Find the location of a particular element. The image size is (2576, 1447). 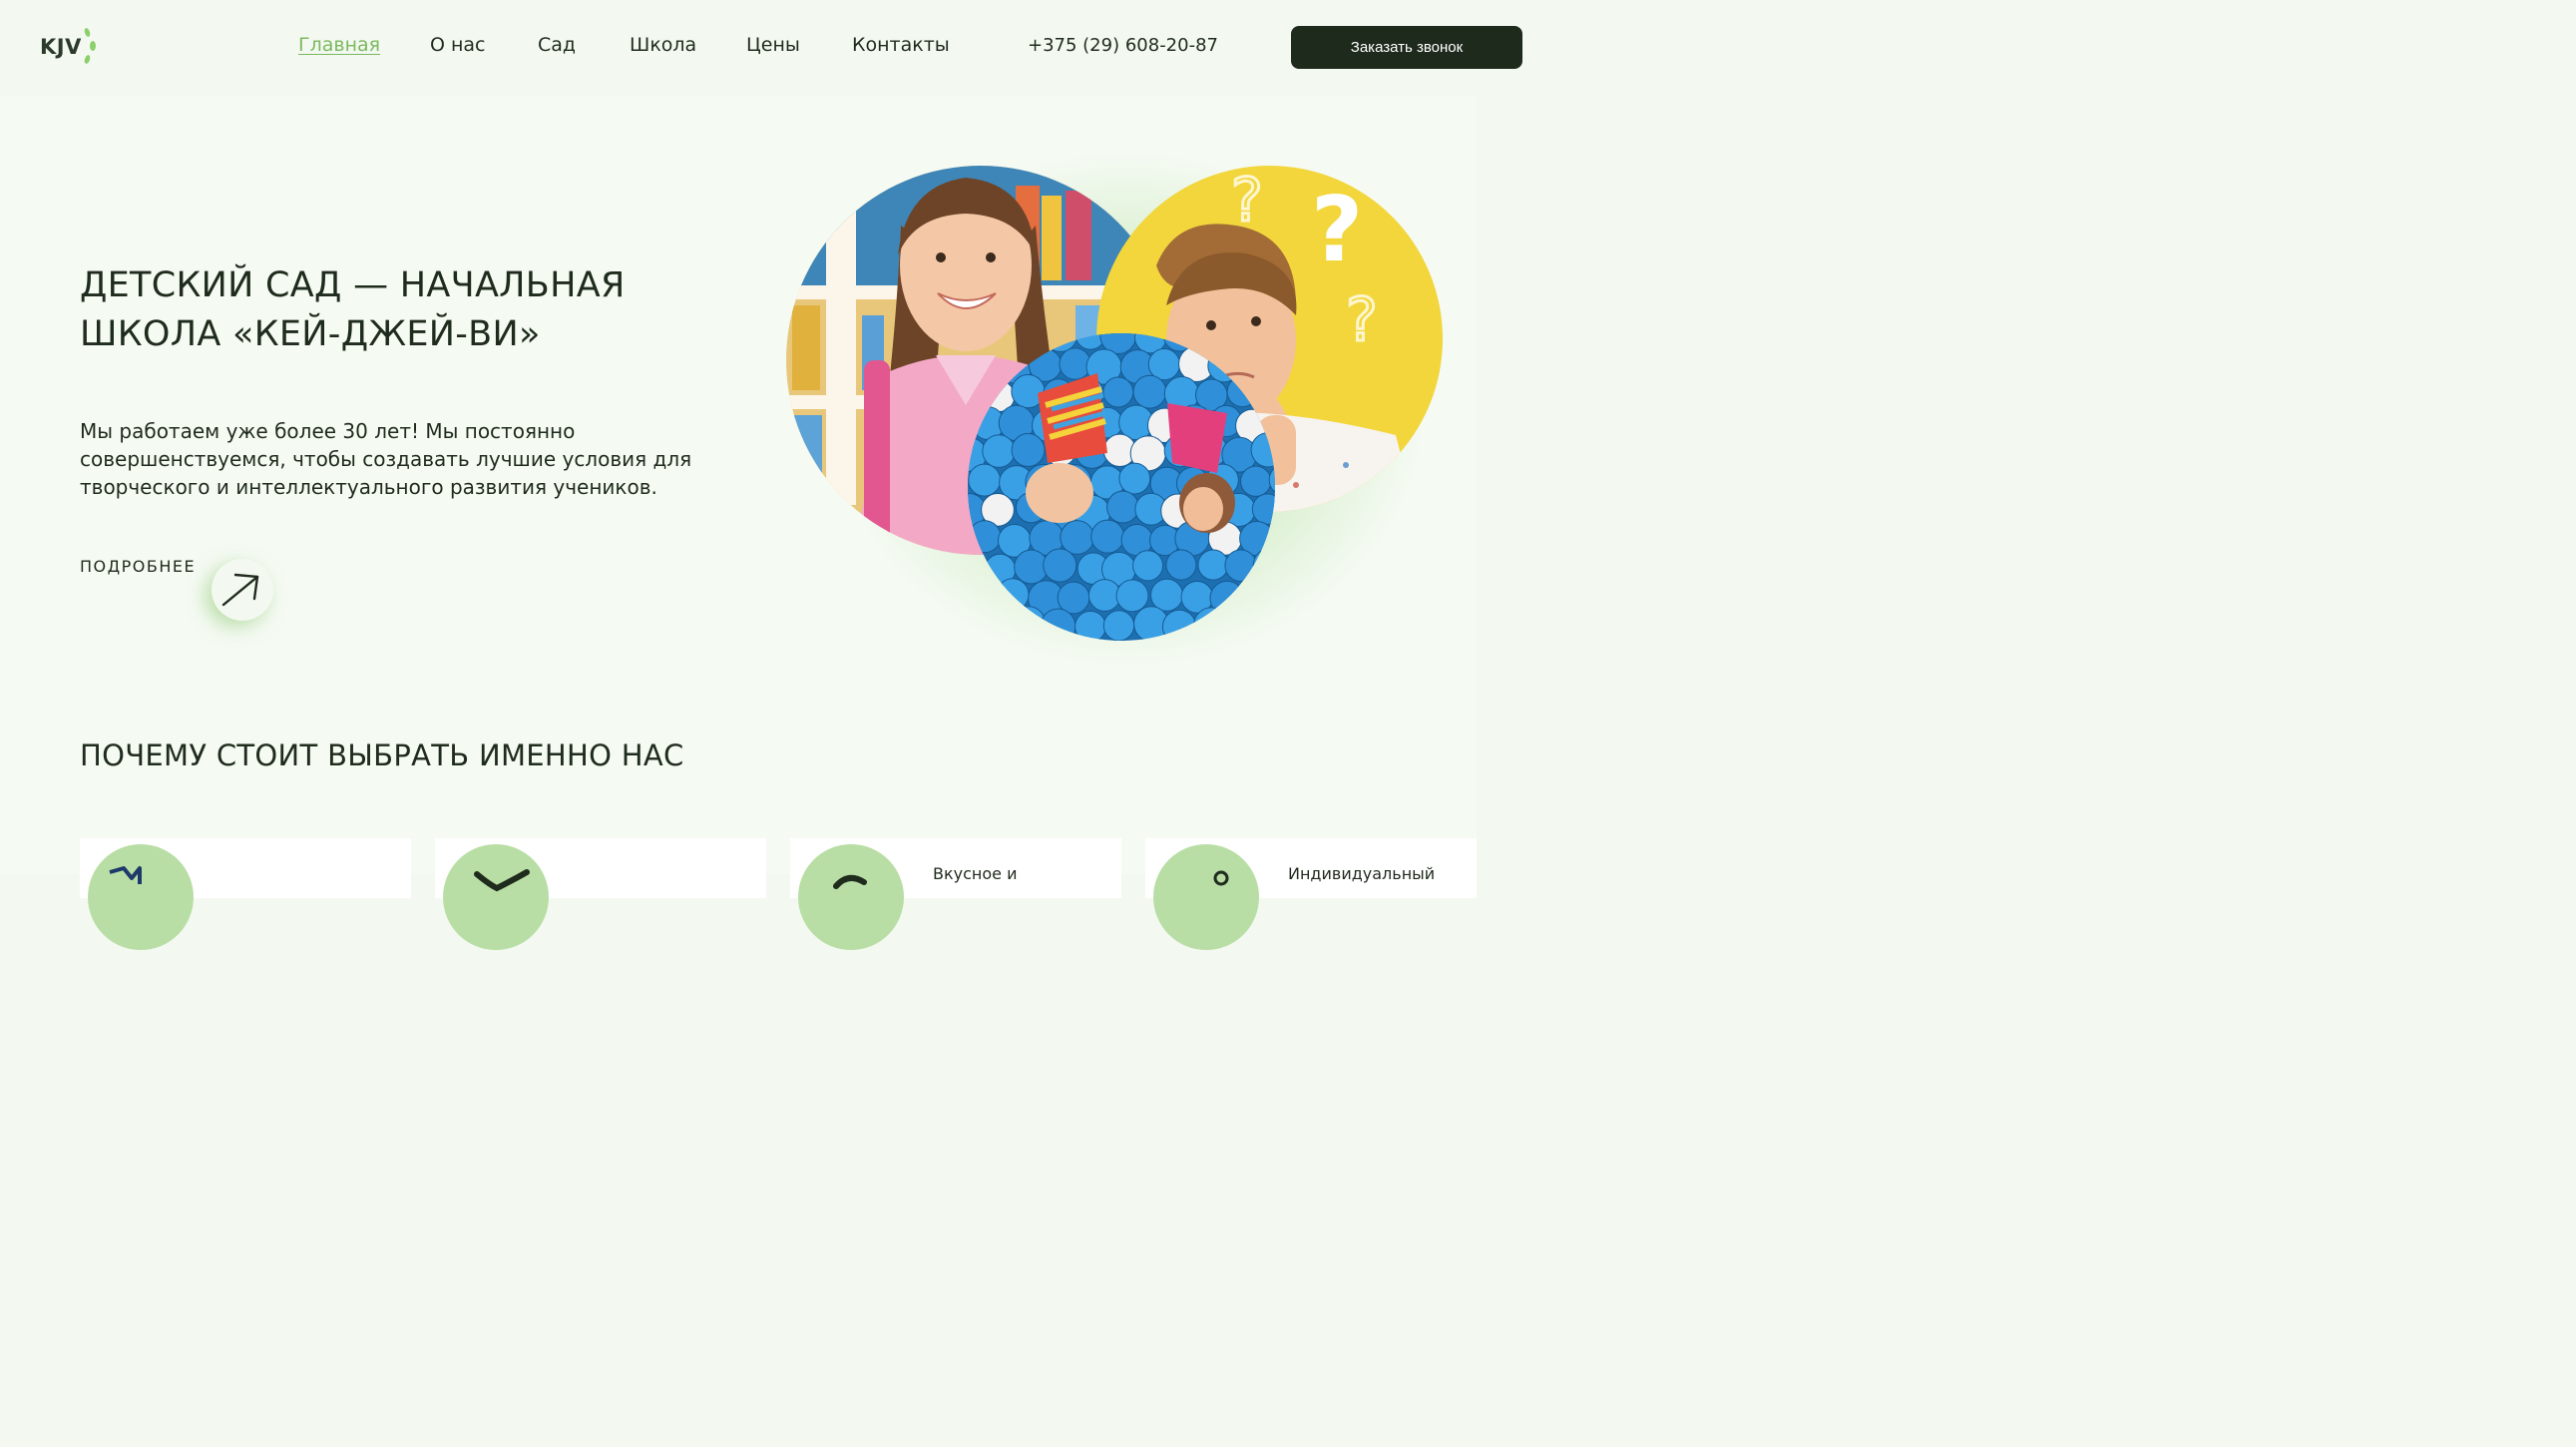

arrow-up-right-icon is located at coordinates (240, 590).